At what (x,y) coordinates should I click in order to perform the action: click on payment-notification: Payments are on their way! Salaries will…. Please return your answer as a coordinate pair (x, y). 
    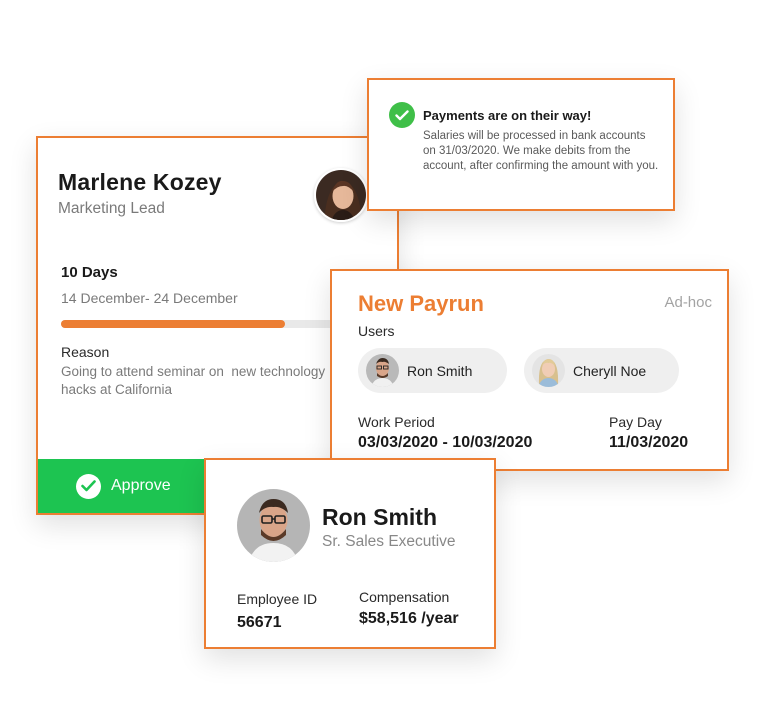
    Looking at the image, I should click on (521, 144).